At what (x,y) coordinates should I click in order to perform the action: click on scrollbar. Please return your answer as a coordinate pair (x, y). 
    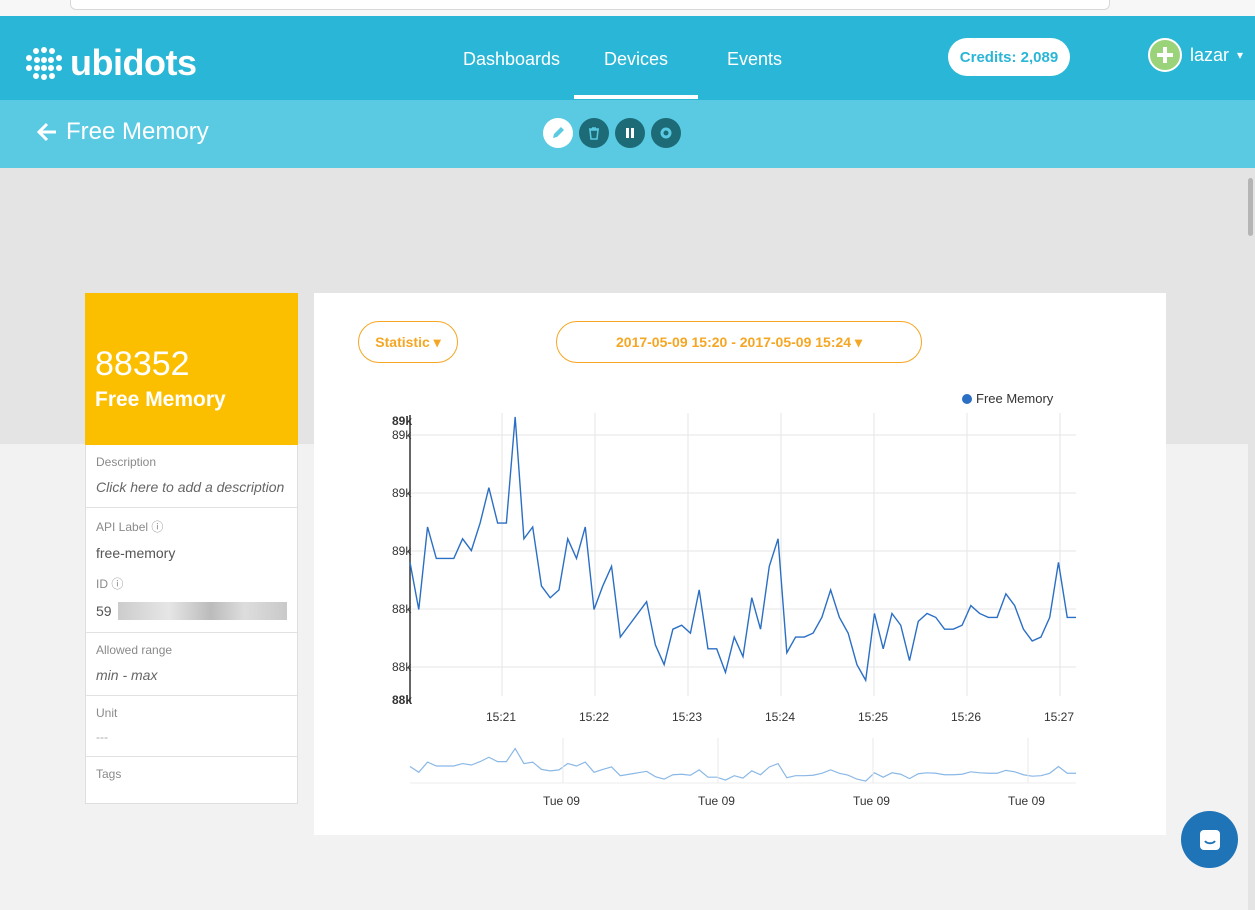
    Looking at the image, I should click on (1251, 539).